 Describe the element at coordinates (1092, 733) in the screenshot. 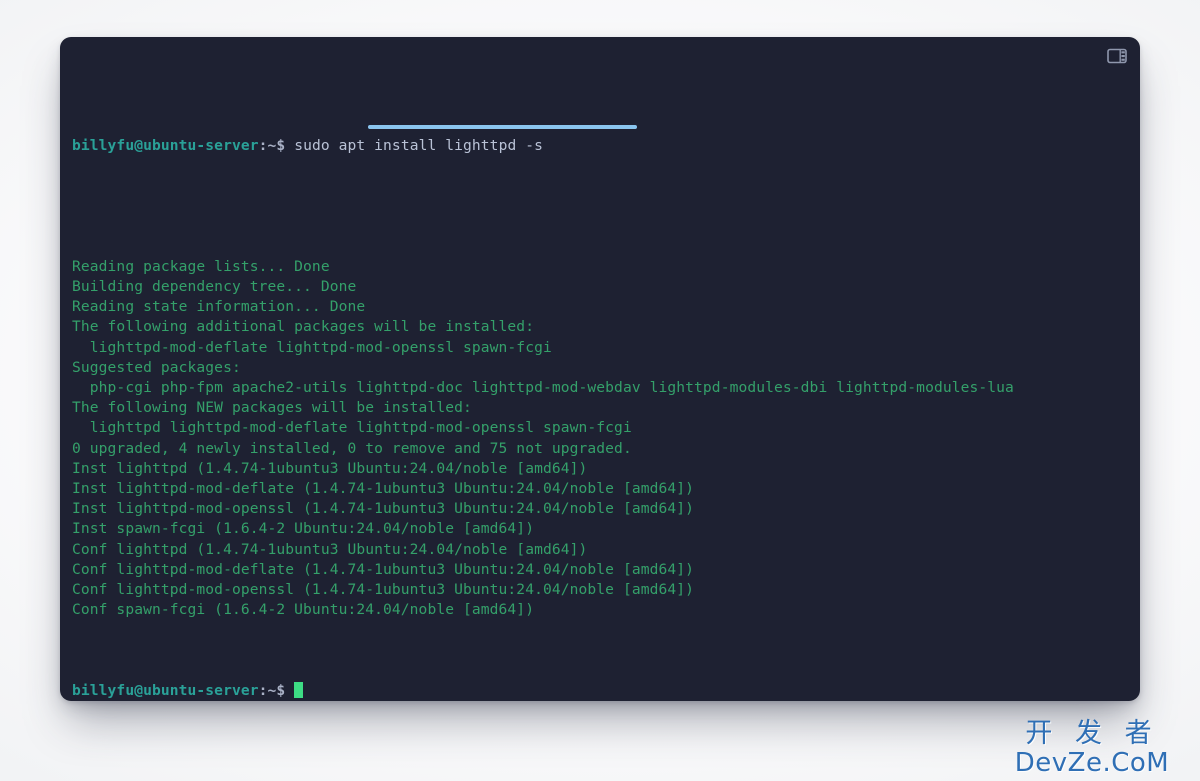

I see `watermark-chinese-text: 开 发 者` at that location.